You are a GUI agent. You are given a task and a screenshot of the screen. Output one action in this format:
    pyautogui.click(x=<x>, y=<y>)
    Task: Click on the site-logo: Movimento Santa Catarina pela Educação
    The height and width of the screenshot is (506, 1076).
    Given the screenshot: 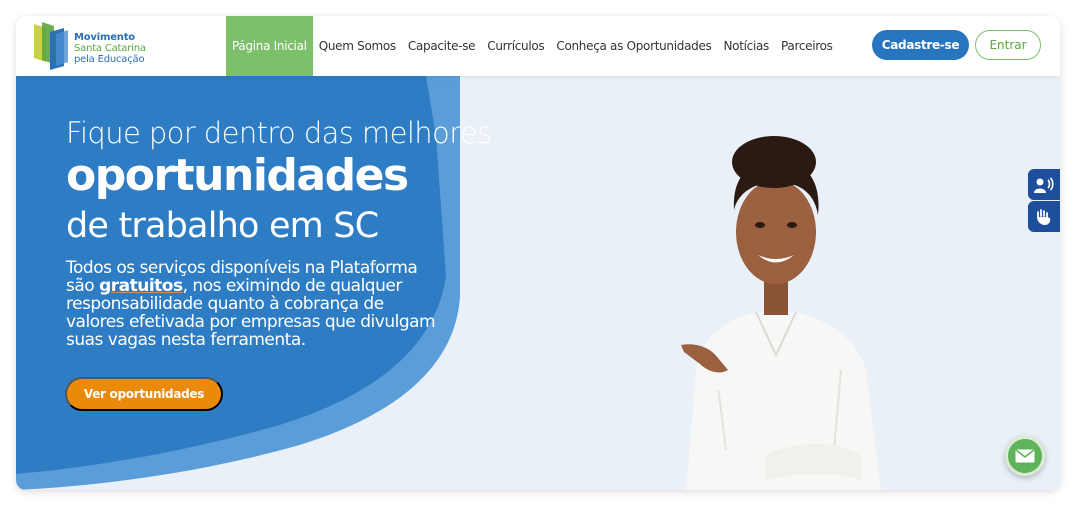 What is the action you would take?
    pyautogui.click(x=97, y=46)
    